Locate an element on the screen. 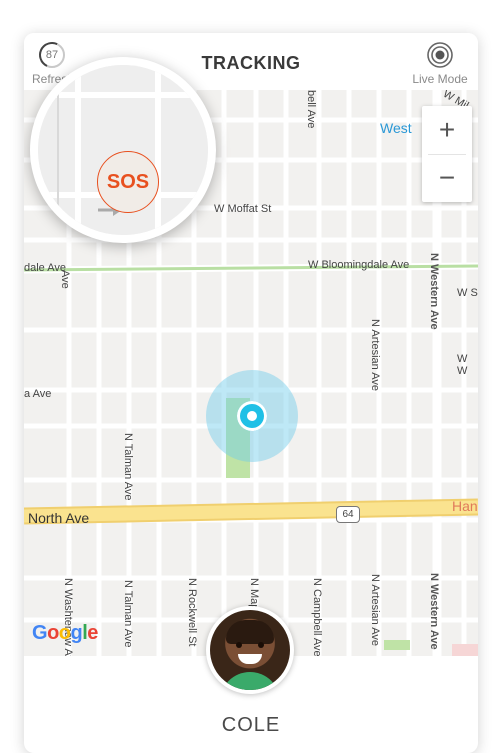 This screenshot has width=500, height=753. google-logo: Google is located at coordinates (65, 633).